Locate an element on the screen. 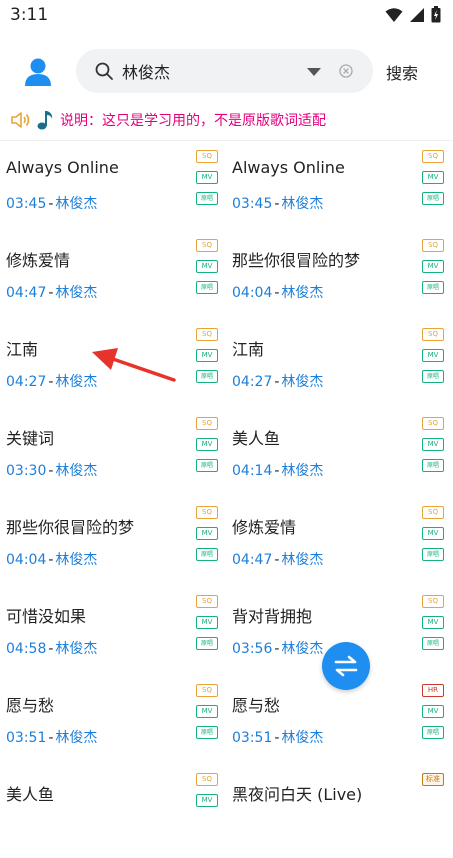 The height and width of the screenshot is (858, 453). song-duration: 03:51 is located at coordinates (252, 738).